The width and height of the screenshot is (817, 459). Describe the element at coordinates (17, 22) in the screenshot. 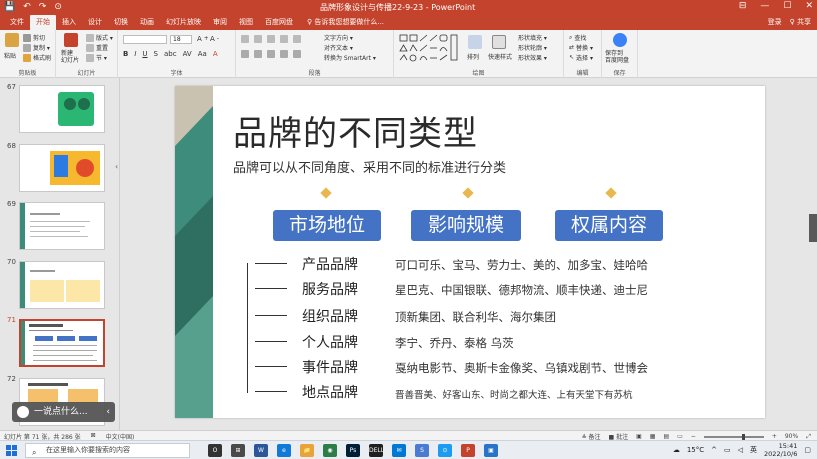

I see `tab-0: 文件` at that location.